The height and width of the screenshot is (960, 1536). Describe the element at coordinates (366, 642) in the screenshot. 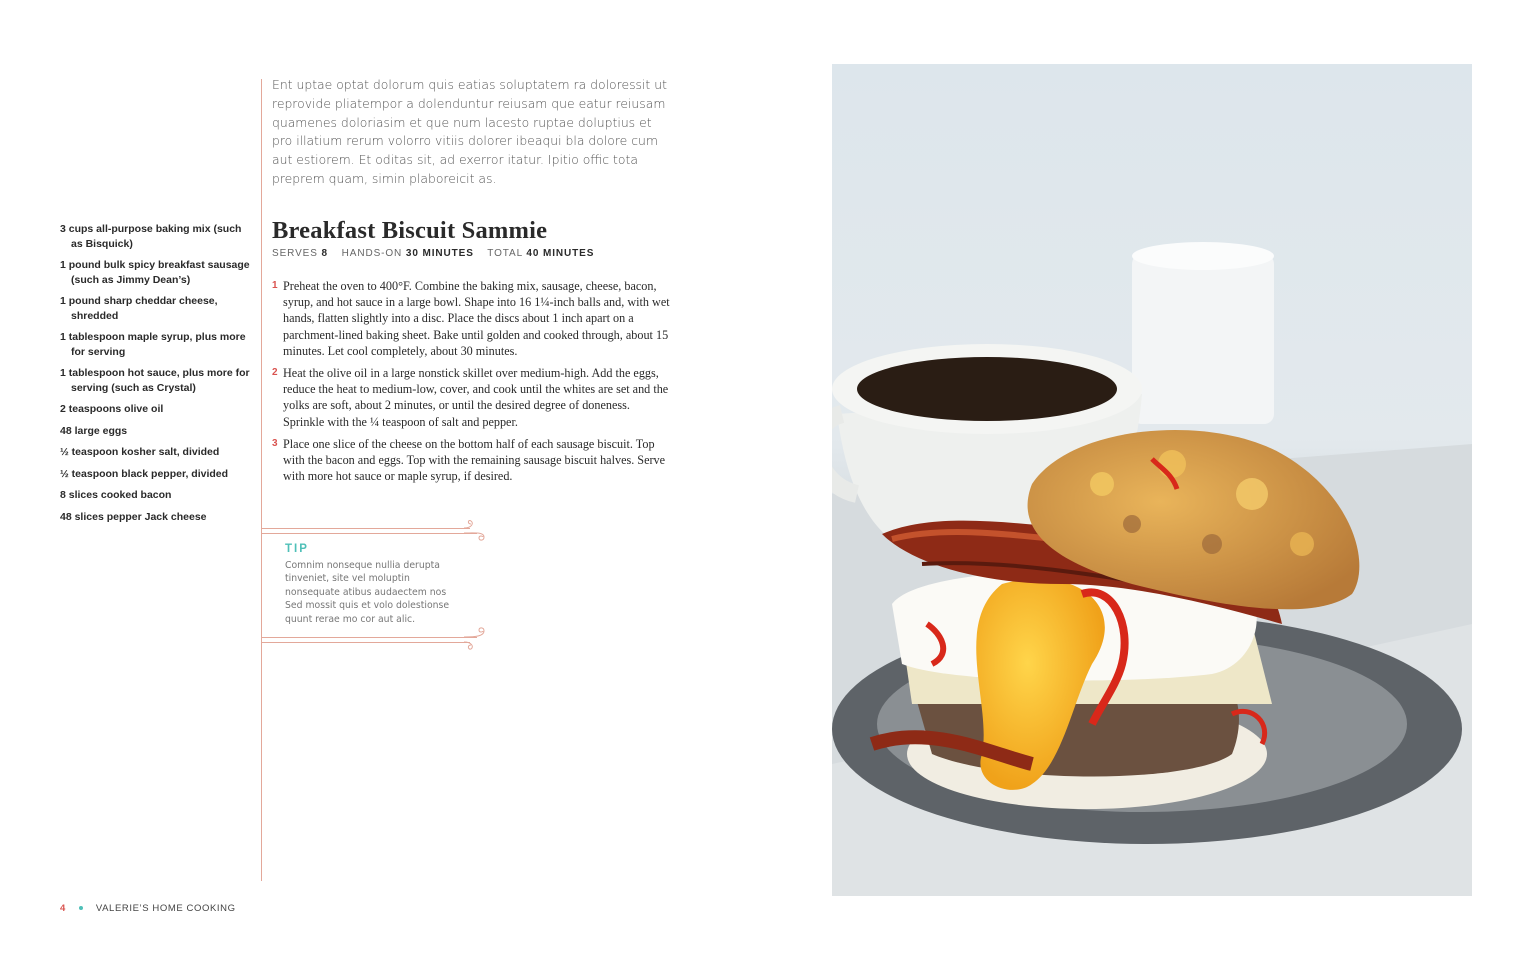

I see `tip-rule-bottom-inner` at that location.